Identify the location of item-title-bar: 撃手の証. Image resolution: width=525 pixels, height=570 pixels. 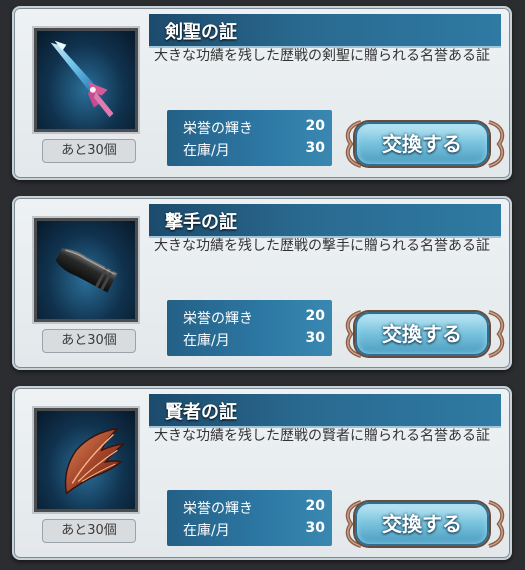
(325, 221).